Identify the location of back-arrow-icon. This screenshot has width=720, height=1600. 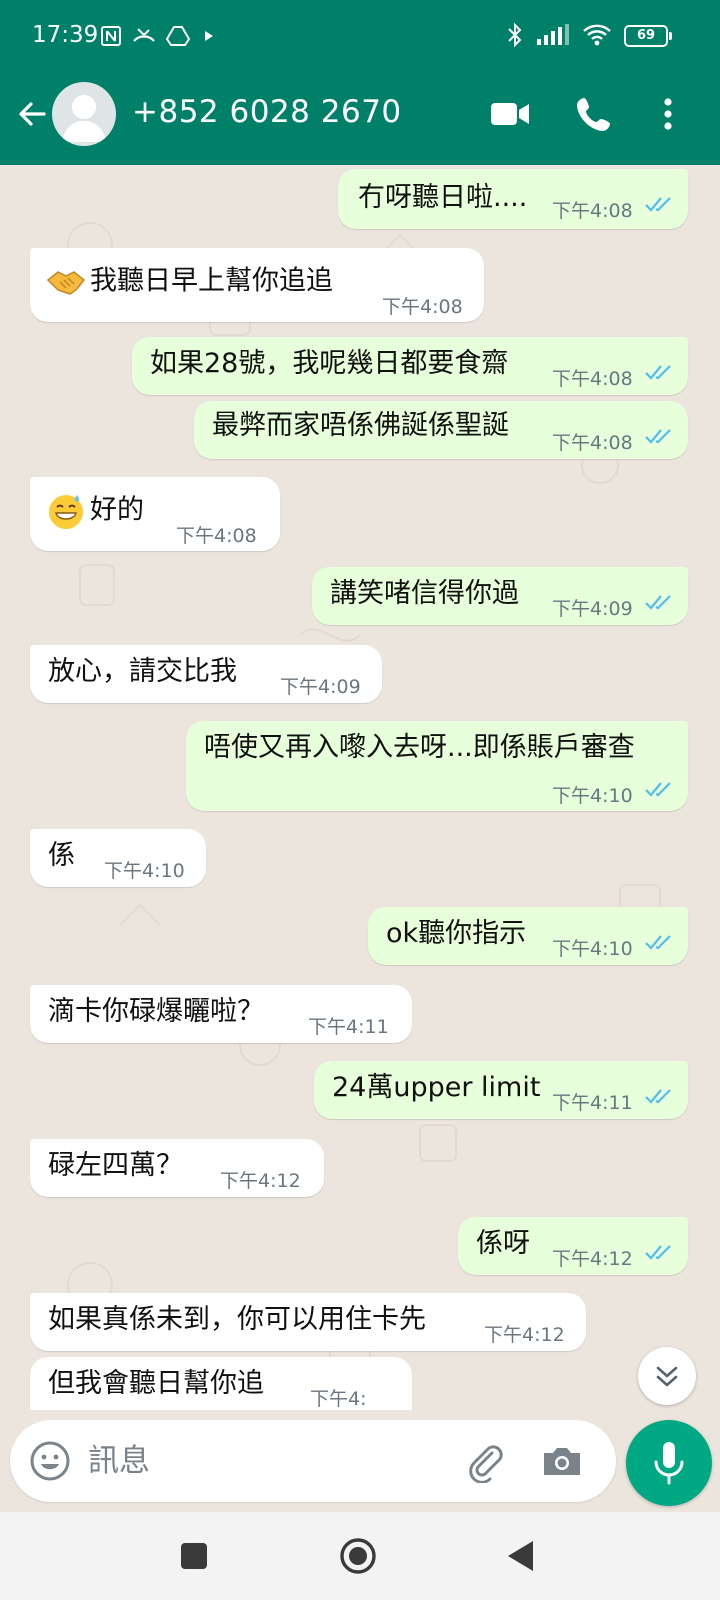
(32, 114).